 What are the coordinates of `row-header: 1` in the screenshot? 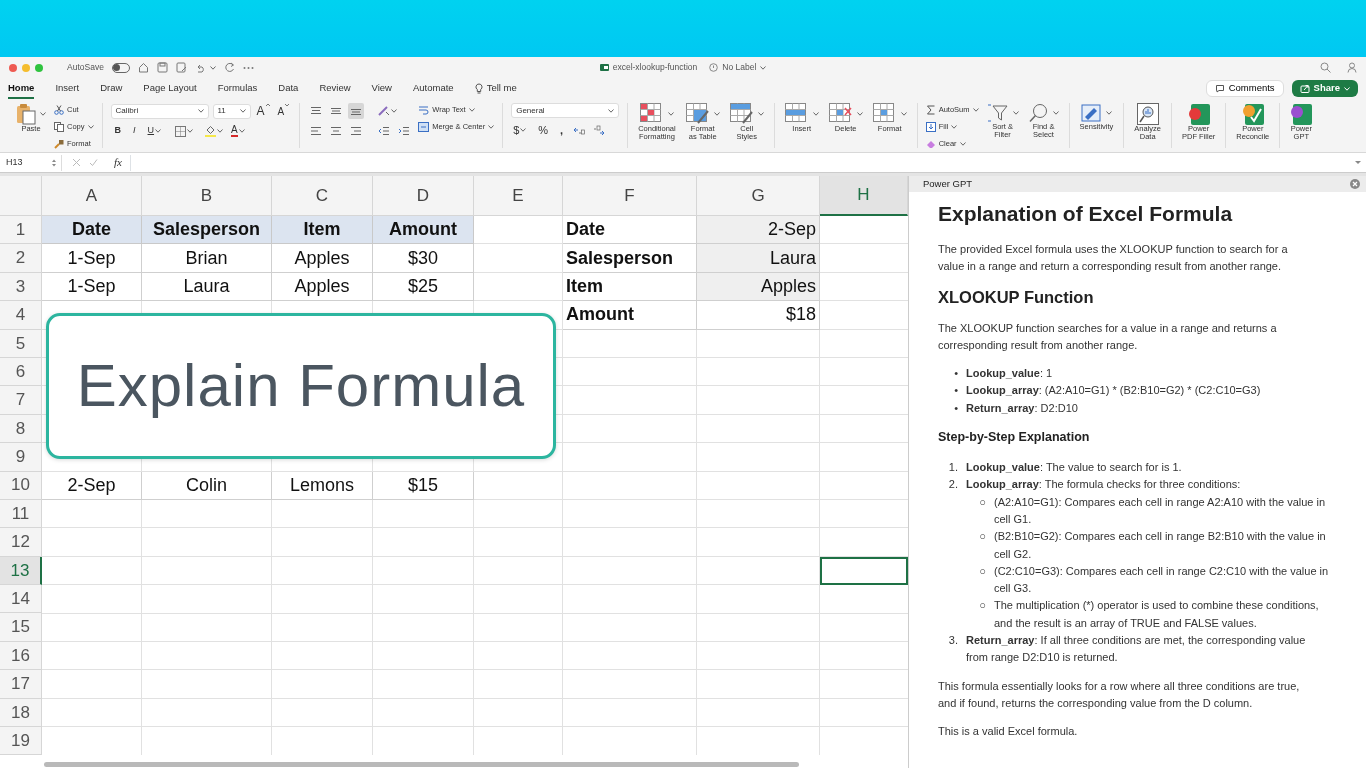 It's located at (21, 230).